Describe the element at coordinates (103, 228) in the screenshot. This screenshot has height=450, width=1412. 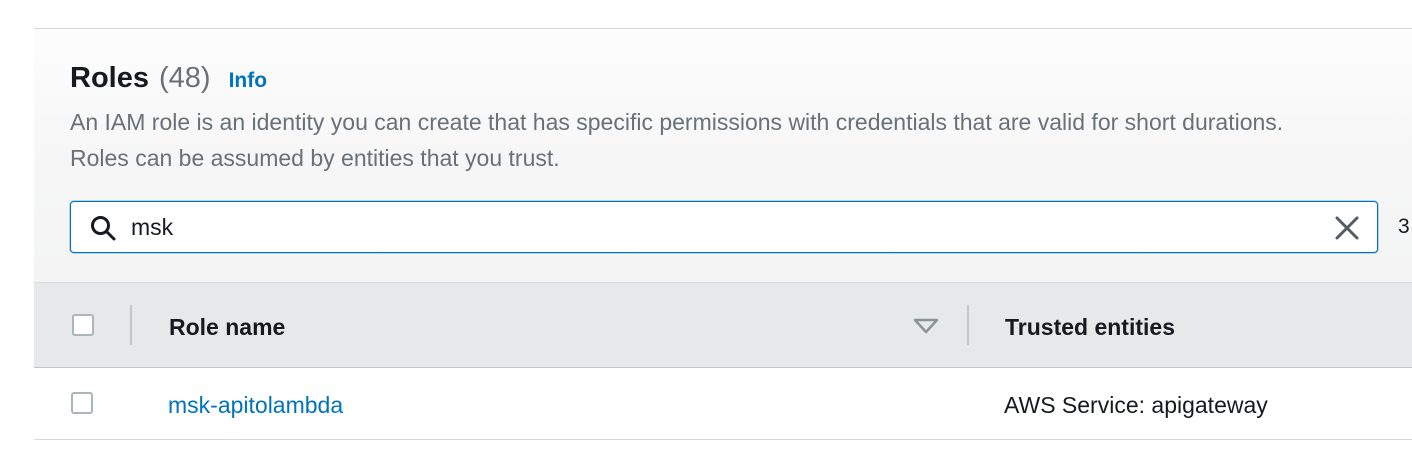
I see `search-icon` at that location.